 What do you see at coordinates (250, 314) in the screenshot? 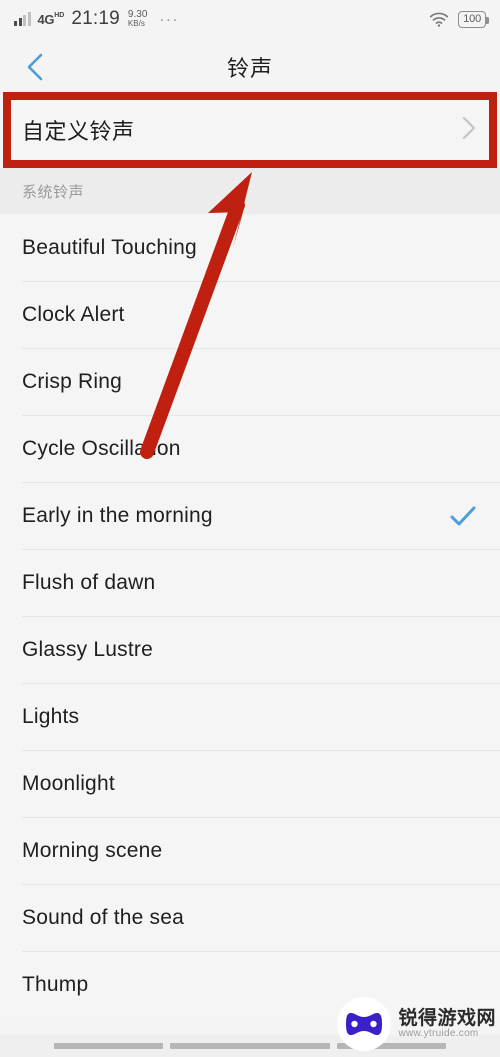
I see `ringtone-row: Clock Alert` at bounding box center [250, 314].